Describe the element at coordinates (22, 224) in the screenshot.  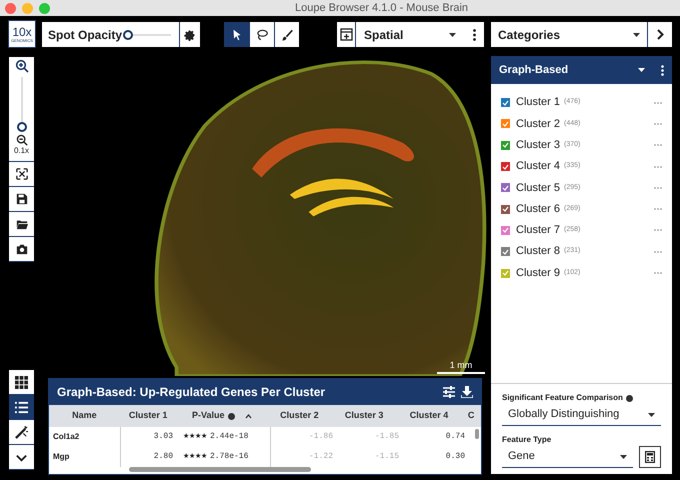
I see `folder-icon` at that location.